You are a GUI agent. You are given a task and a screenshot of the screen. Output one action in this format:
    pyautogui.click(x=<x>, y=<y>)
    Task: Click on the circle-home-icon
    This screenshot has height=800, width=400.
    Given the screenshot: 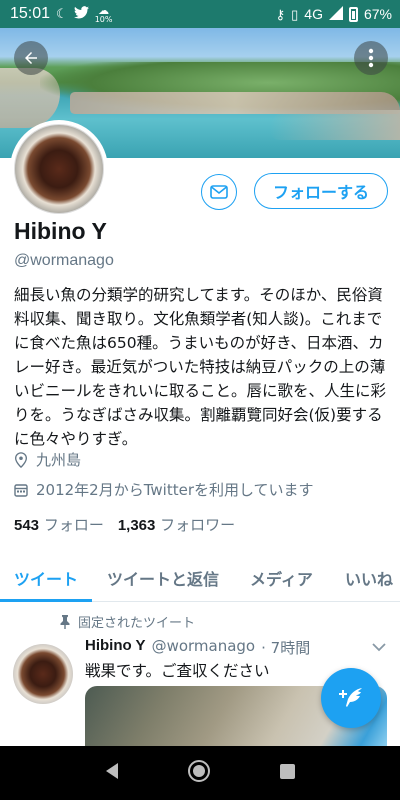 What is the action you would take?
    pyautogui.click(x=199, y=771)
    